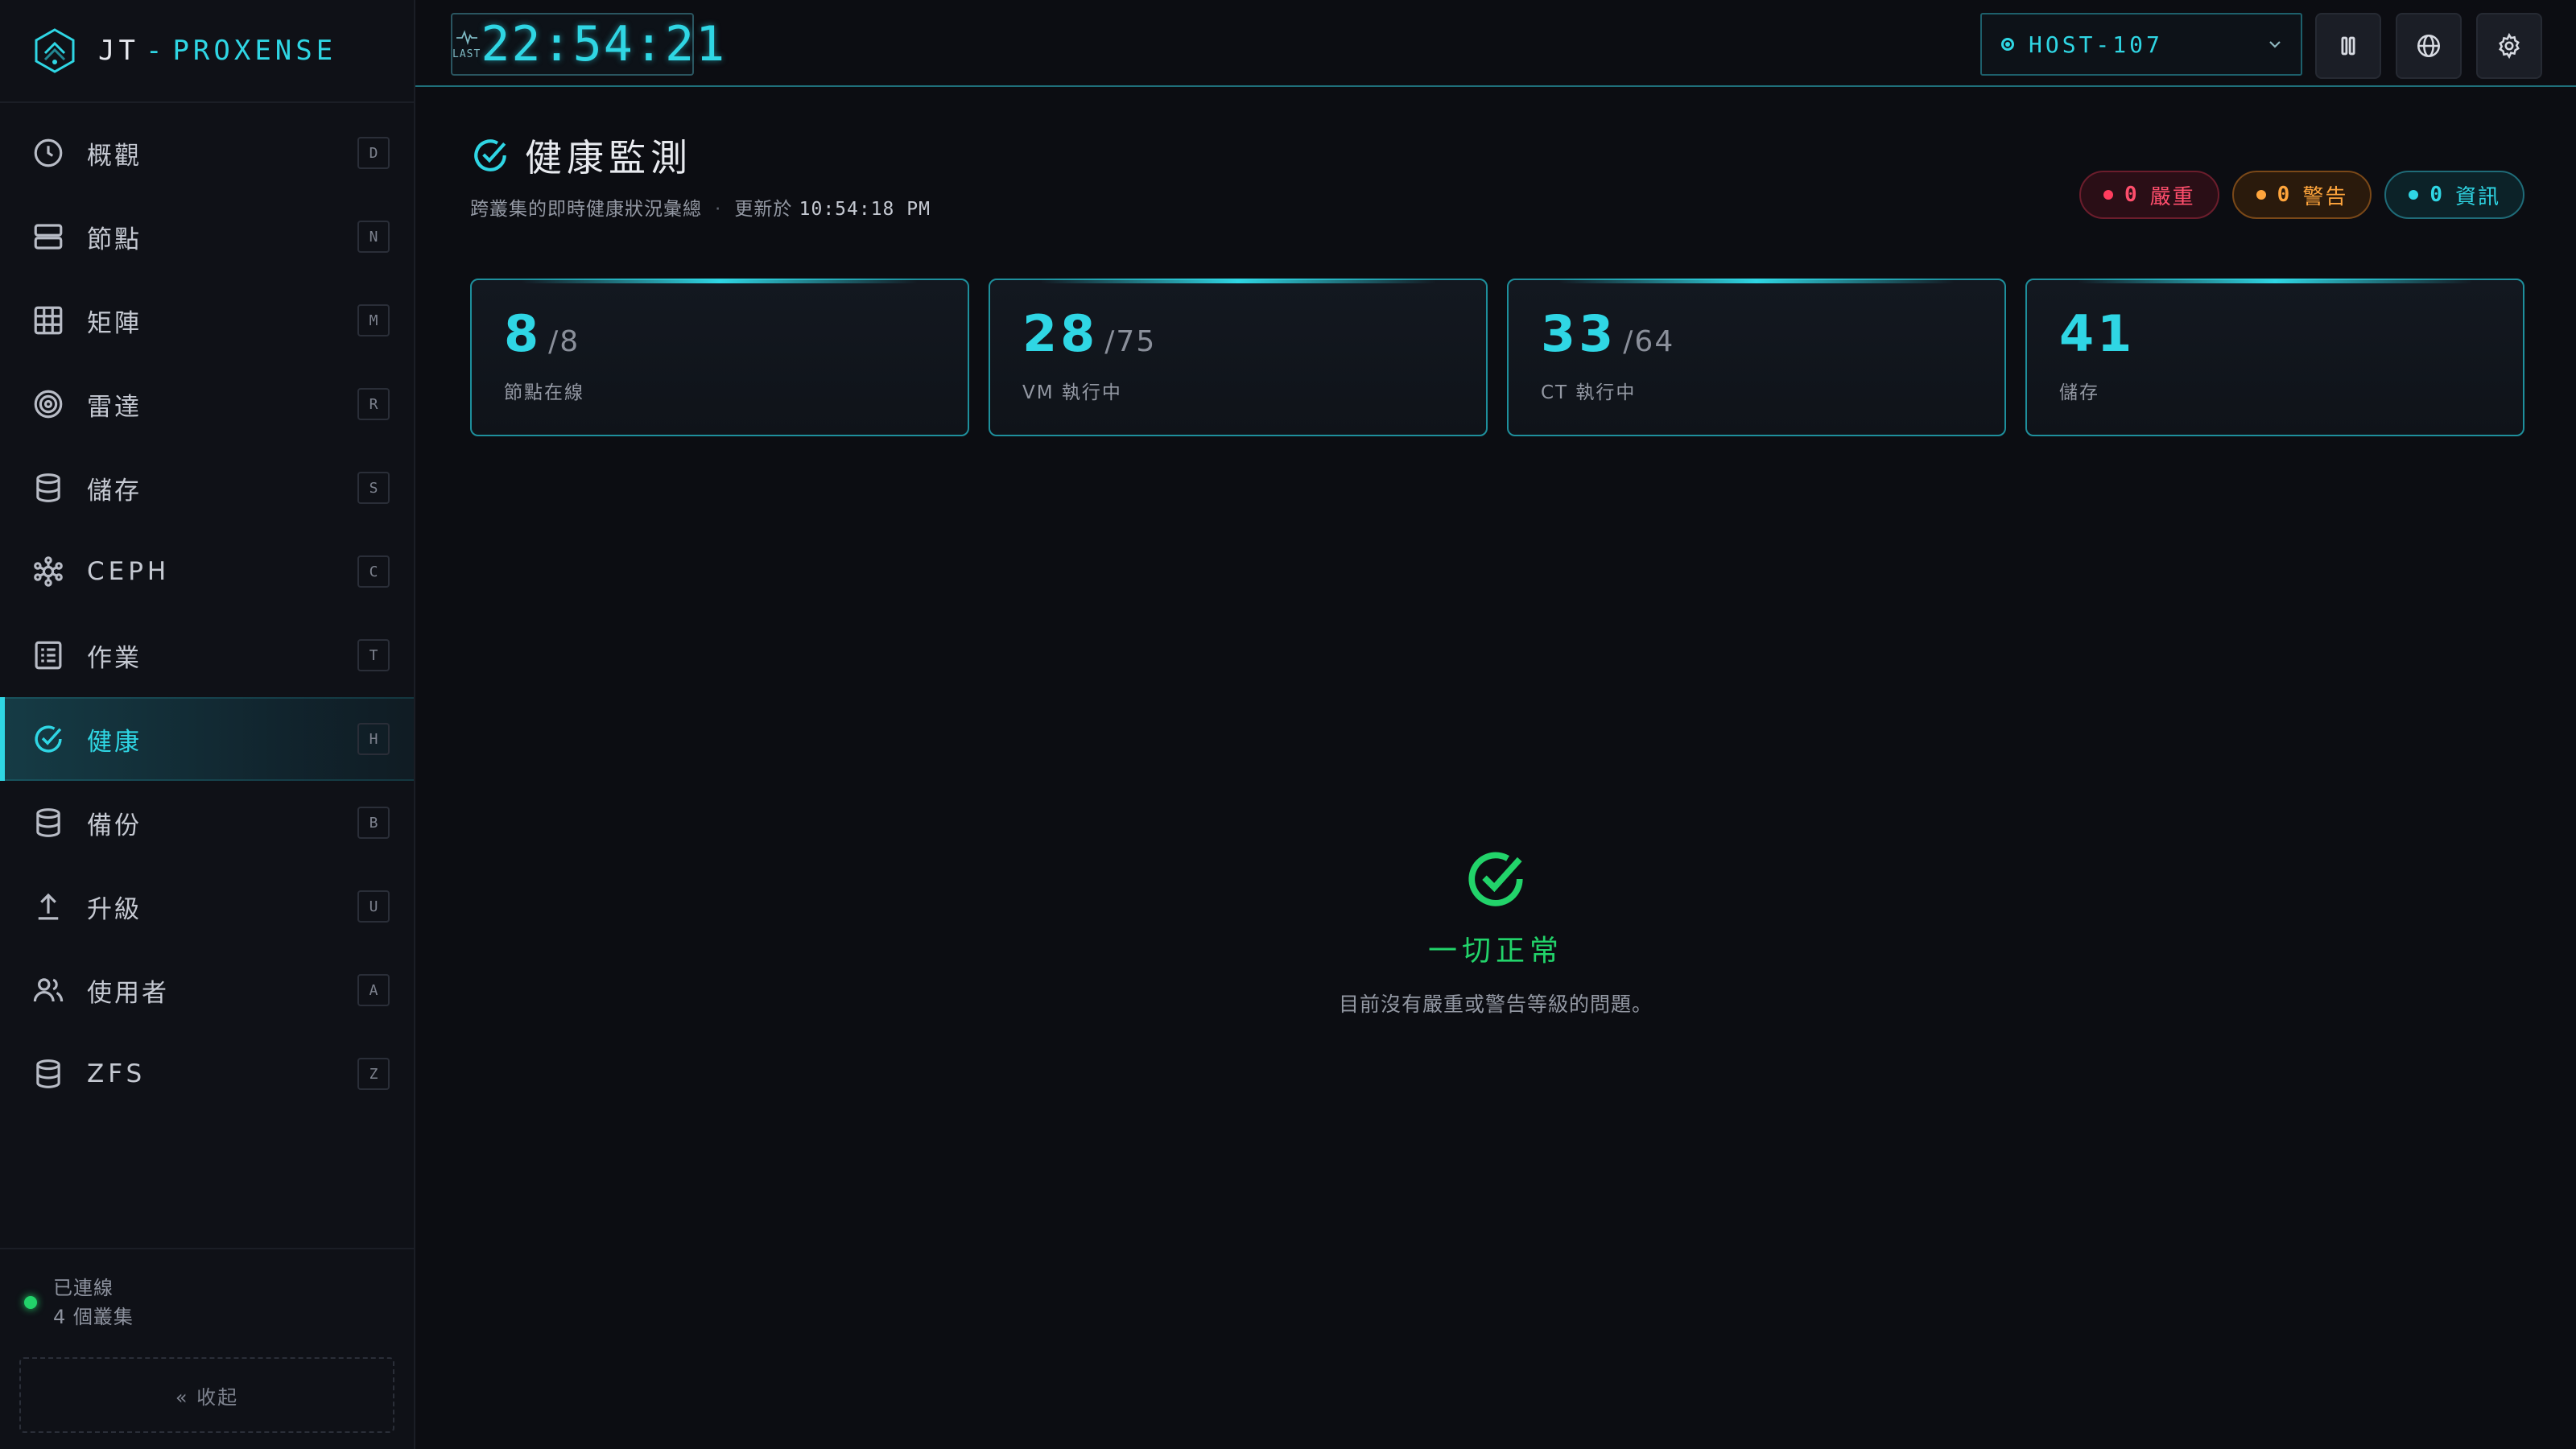  Describe the element at coordinates (207, 823) in the screenshot. I see `sidebar-item-backup: 備份 B` at that location.